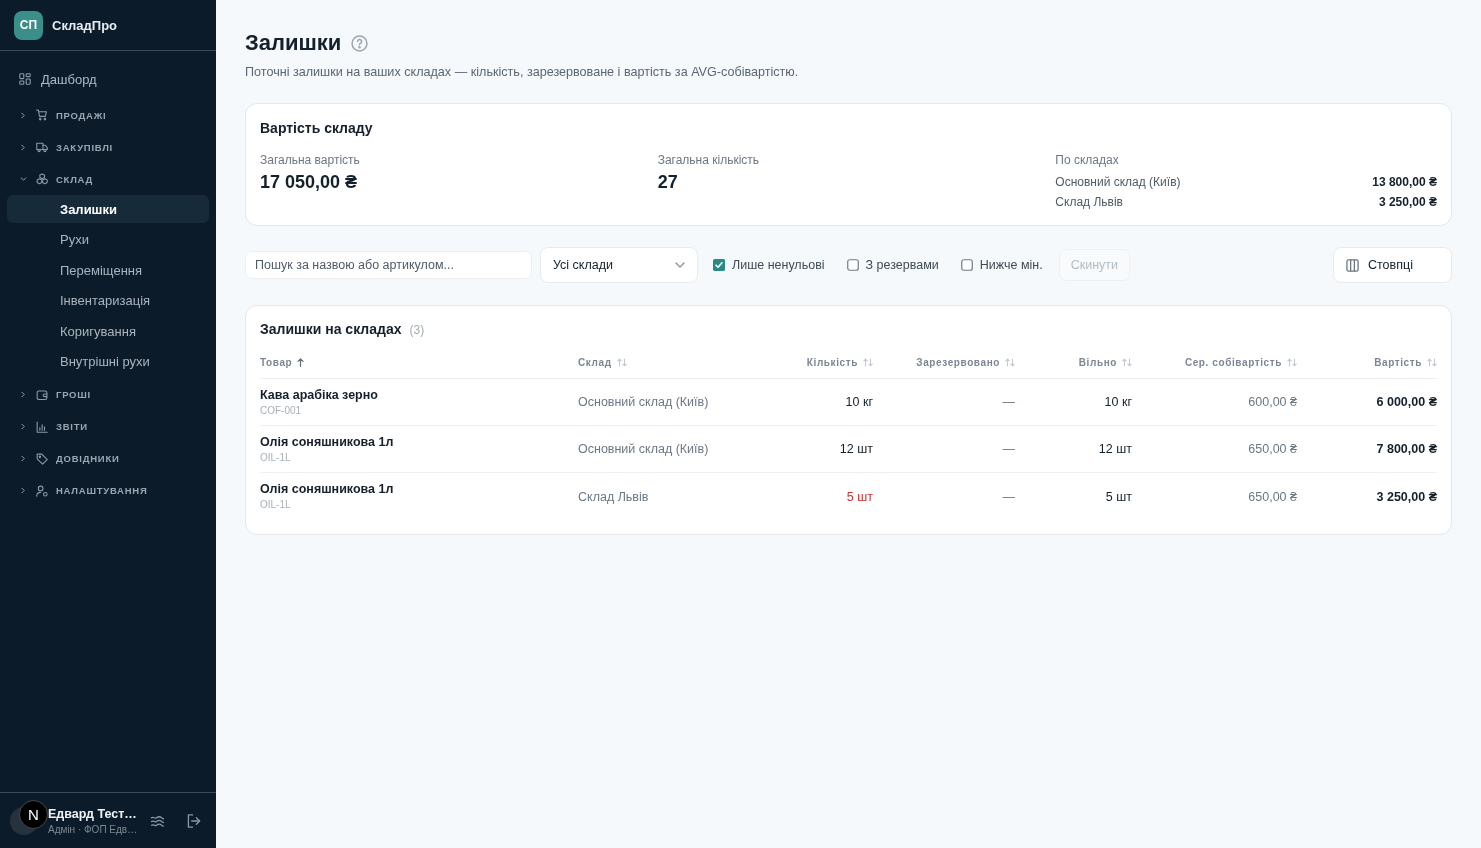 This screenshot has height=848, width=1481. What do you see at coordinates (668, 182) in the screenshot?
I see `stat-value: 27` at bounding box center [668, 182].